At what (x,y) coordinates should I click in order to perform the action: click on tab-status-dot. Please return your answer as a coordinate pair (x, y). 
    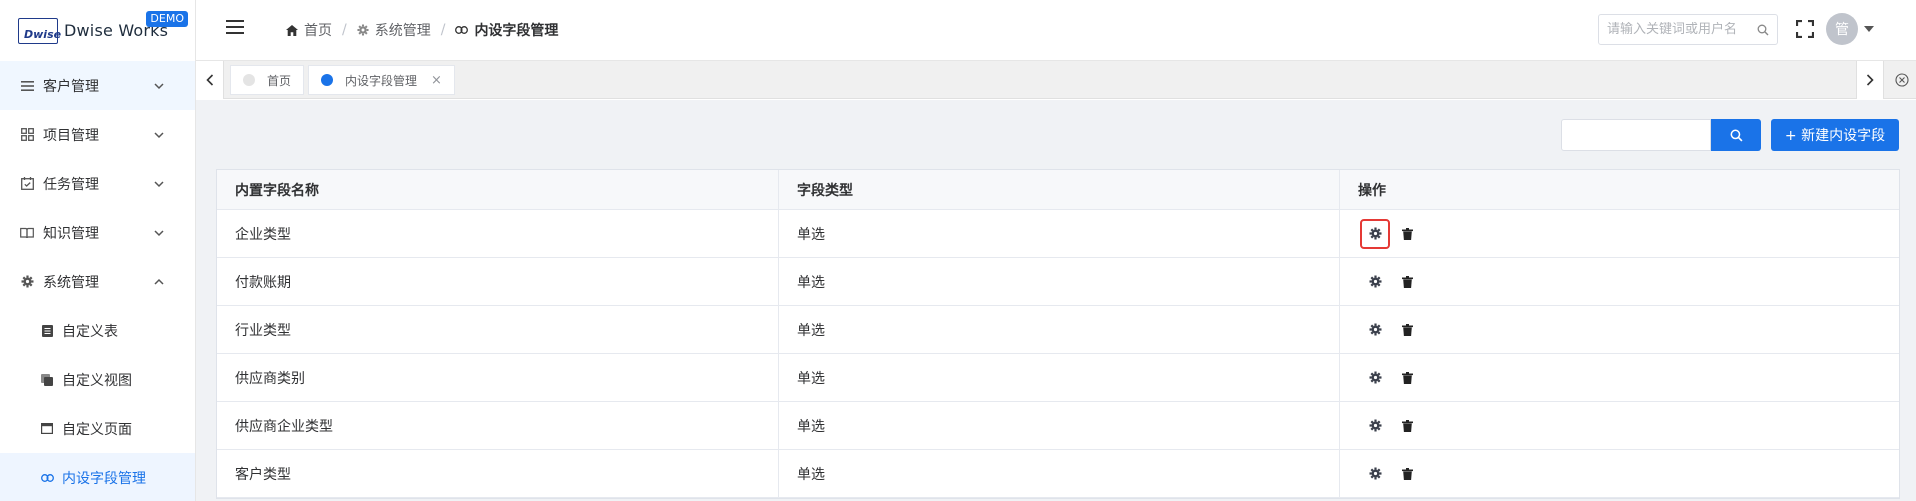
    Looking at the image, I should click on (249, 80).